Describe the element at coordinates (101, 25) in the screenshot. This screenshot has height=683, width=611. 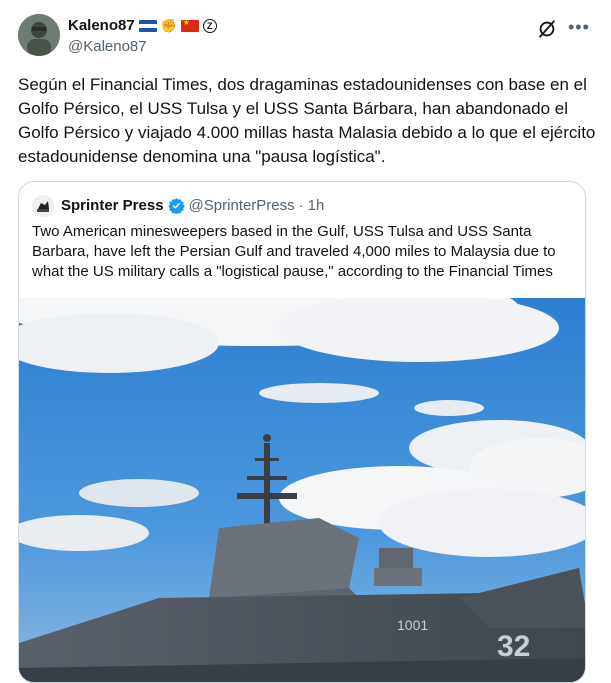
I see `author-display-name: Kaleno87` at that location.